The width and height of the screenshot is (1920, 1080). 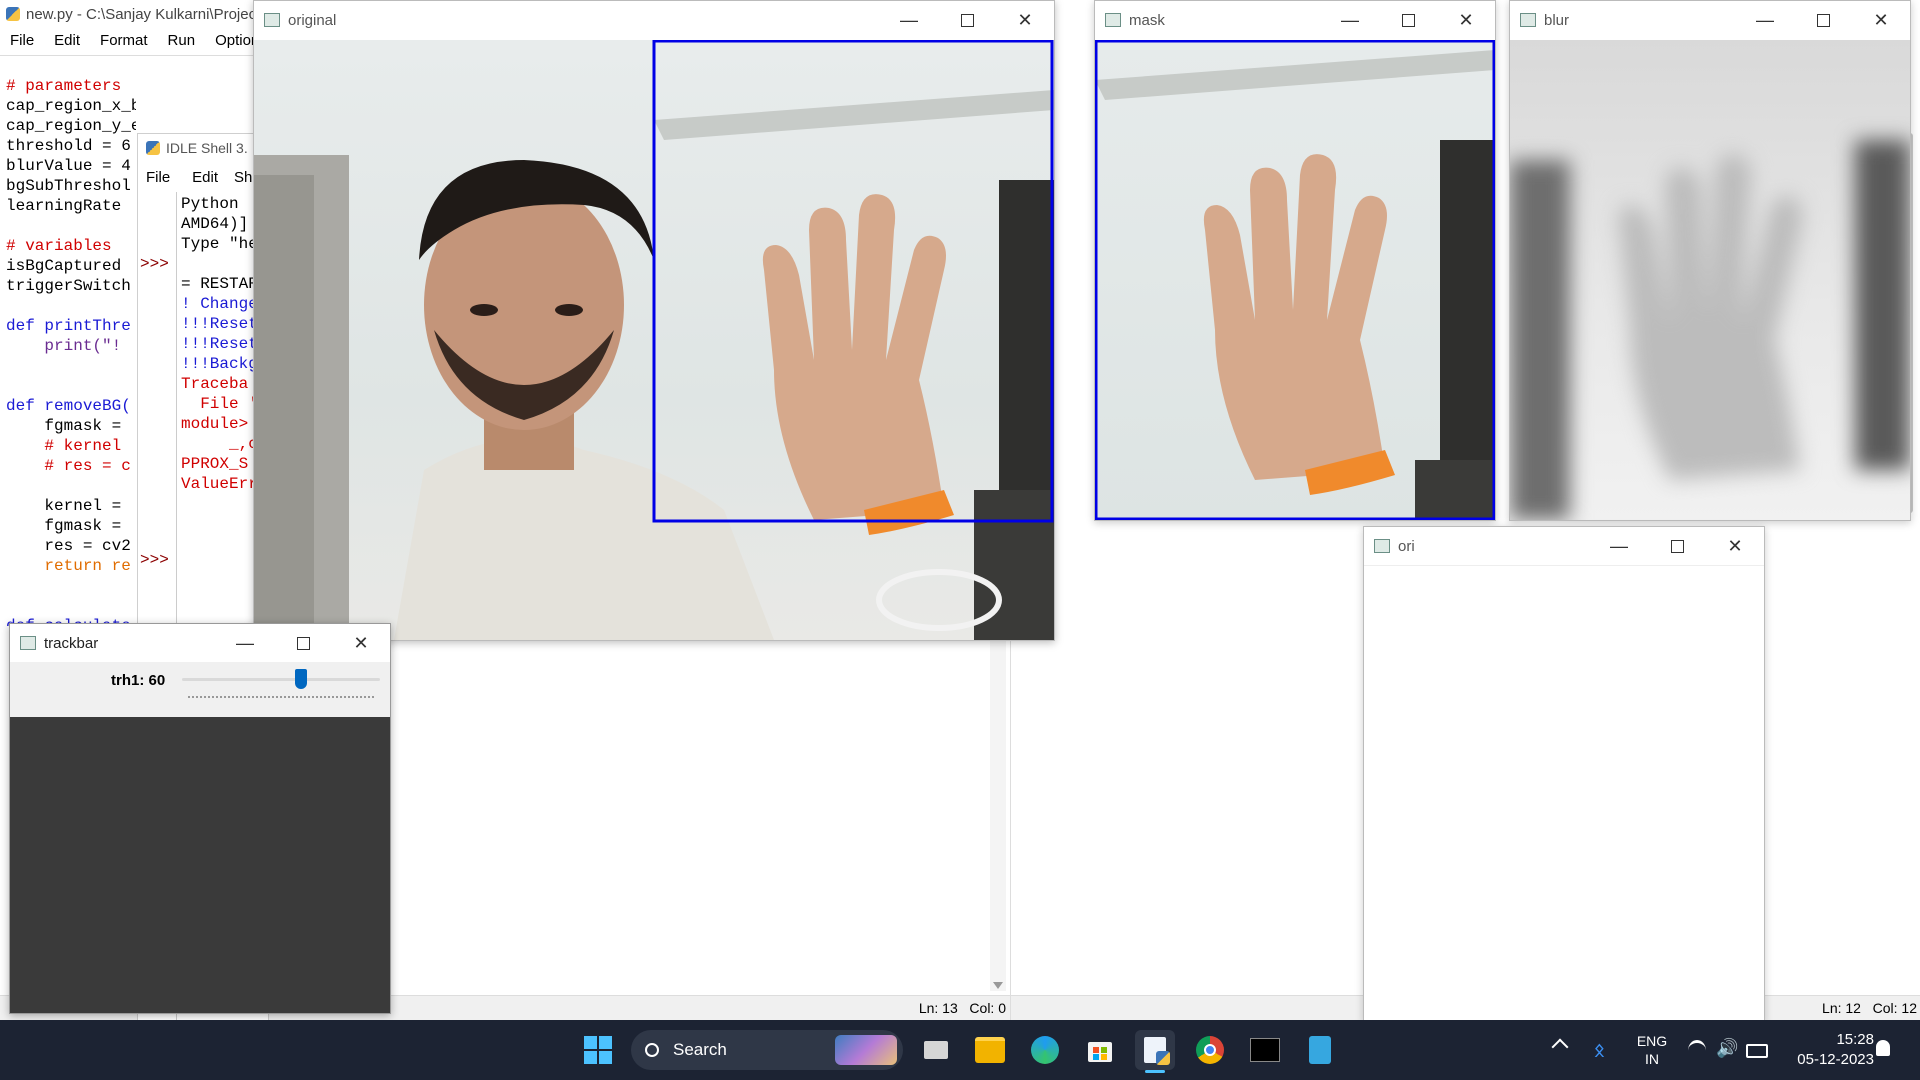 What do you see at coordinates (201, 177) in the screenshot?
I see `shell-menu-edit: Edit` at bounding box center [201, 177].